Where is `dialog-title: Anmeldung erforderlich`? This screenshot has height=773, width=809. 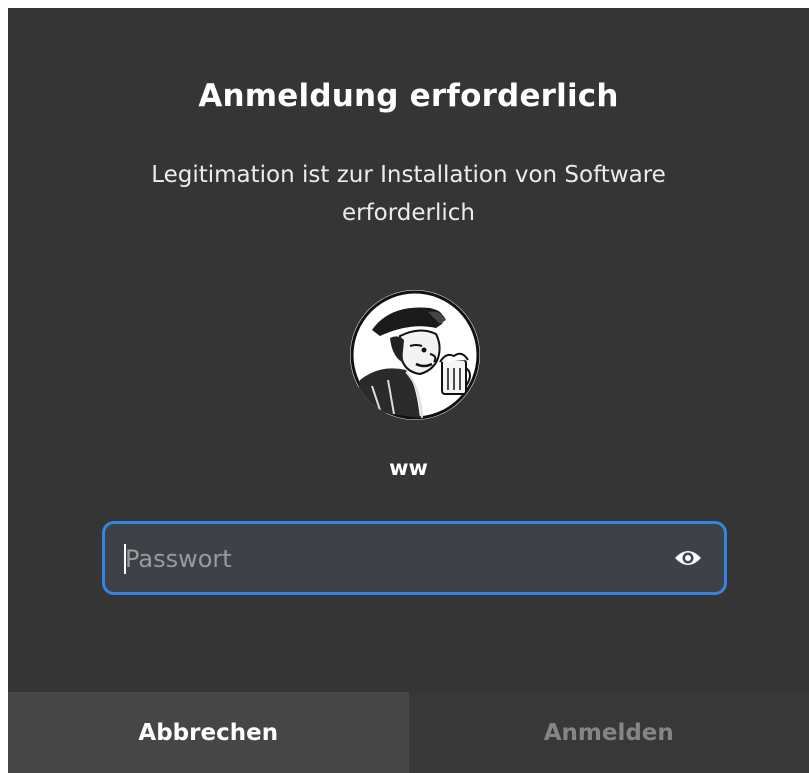
dialog-title: Anmeldung erforderlich is located at coordinates (408, 96).